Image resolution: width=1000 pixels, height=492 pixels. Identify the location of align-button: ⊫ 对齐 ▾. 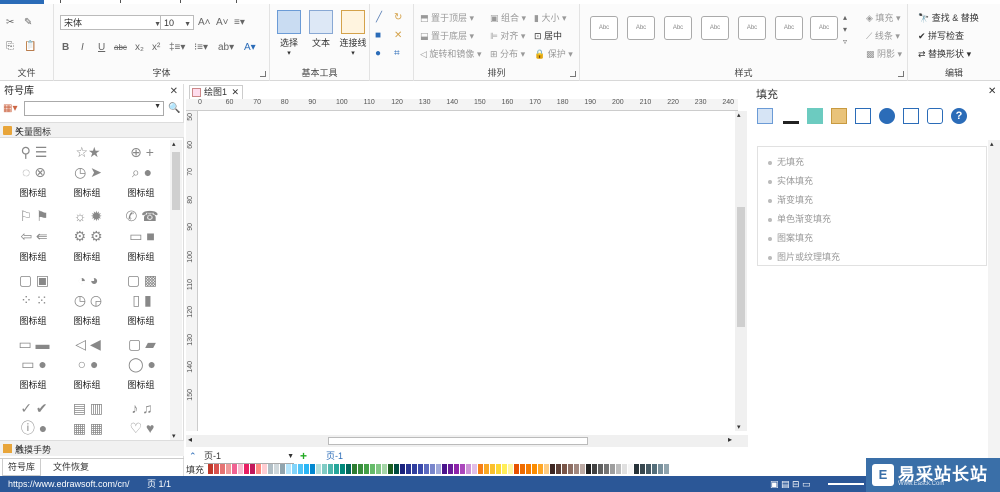
(507, 36).